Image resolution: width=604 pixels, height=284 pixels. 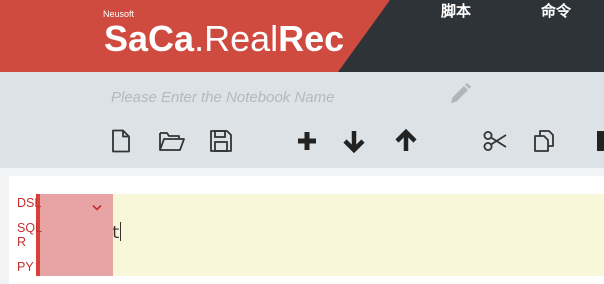 I want to click on nav-script: 脚本, so click(x=456, y=36).